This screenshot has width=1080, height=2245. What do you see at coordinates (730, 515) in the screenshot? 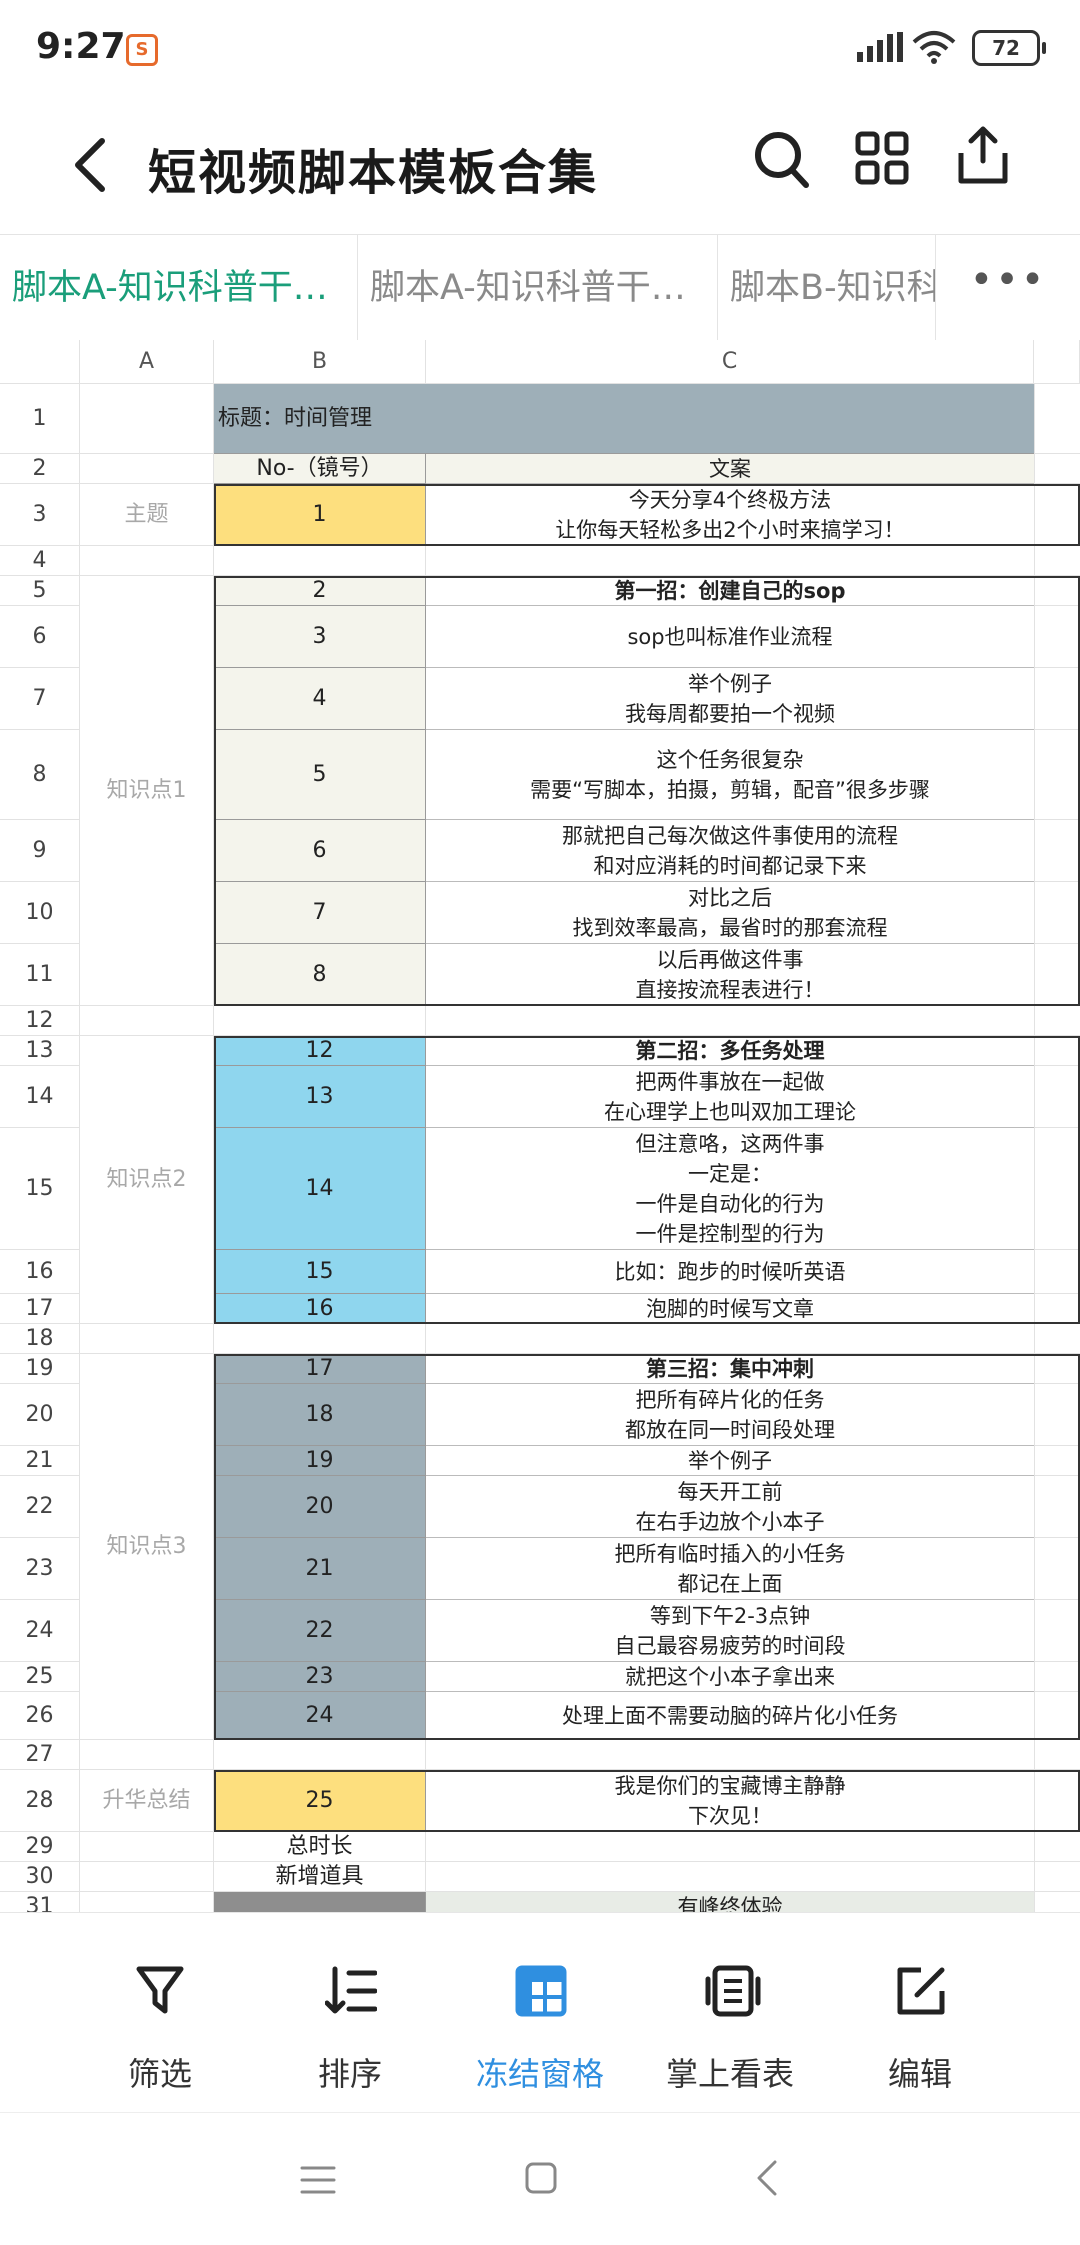
I see `script-text-cell: 今天分享4个终极方法 让你每天轻松多出2个小时来搞学习！` at bounding box center [730, 515].